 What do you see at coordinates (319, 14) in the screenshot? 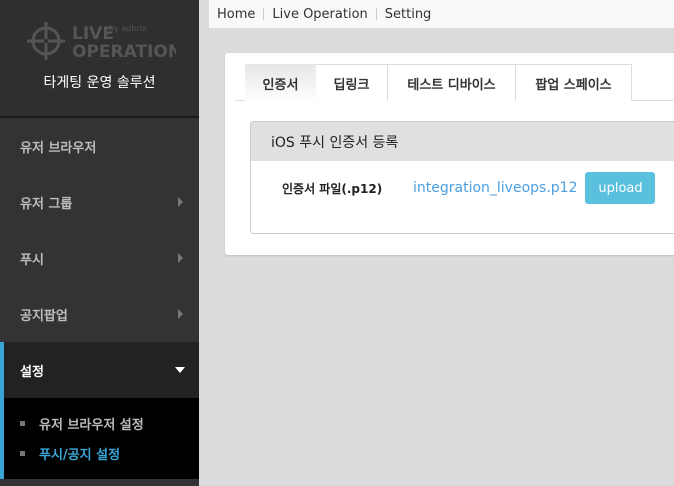
I see `breadcrumb-live-operation: Live Operation` at bounding box center [319, 14].